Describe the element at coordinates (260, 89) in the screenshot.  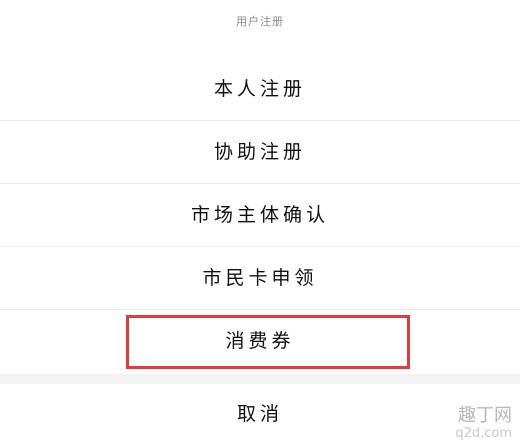
I see `menu-item-self-register: 本人注册` at that location.